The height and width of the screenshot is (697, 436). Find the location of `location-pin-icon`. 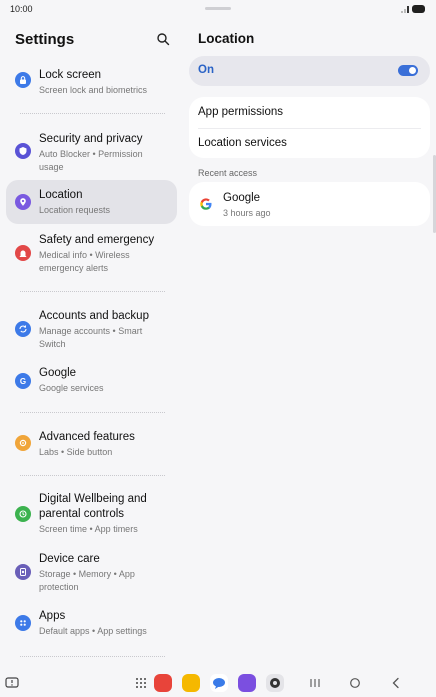

location-pin-icon is located at coordinates (23, 202).